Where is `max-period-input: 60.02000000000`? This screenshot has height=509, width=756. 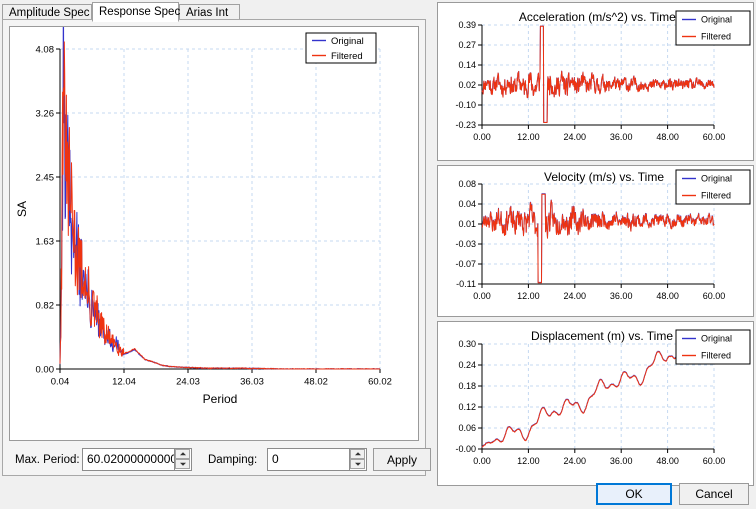
max-period-input: 60.02000000000 is located at coordinates (137, 459).